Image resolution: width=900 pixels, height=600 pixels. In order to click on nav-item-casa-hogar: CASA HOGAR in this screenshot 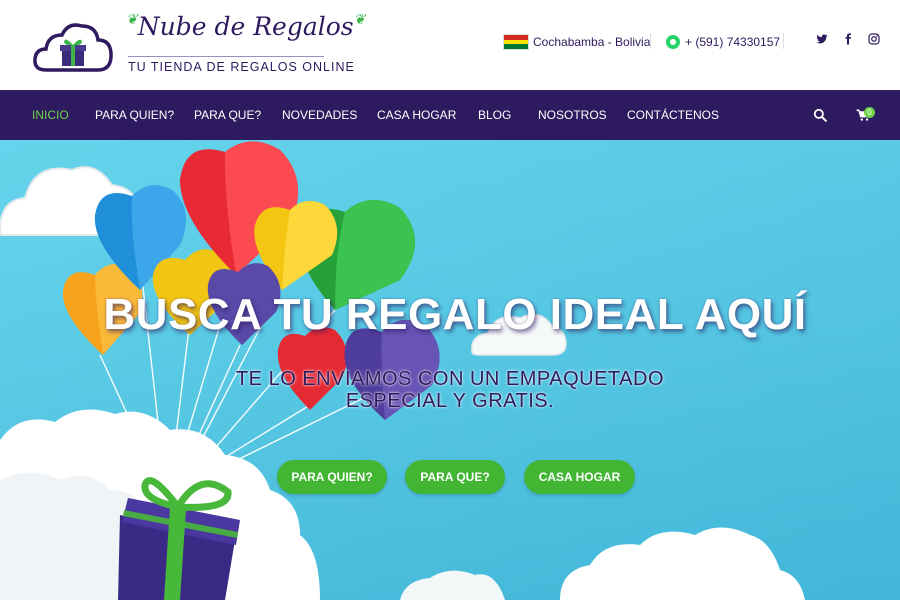, I will do `click(416, 115)`.